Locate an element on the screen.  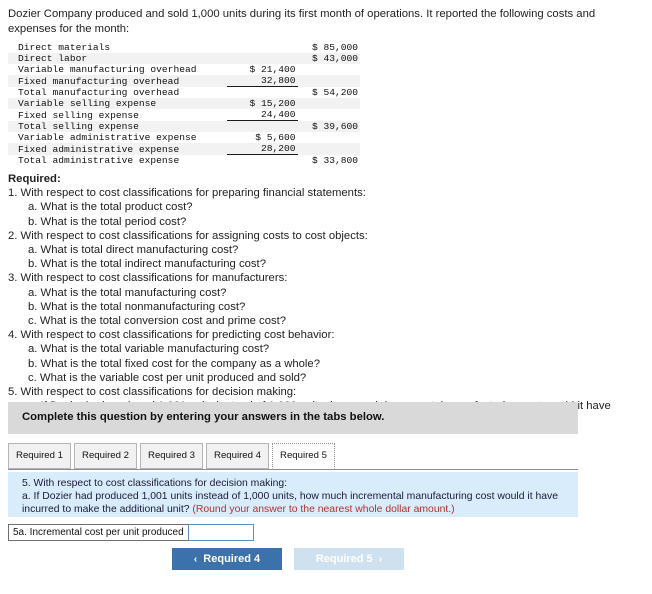
cost-label-cell: Direct labor is located at coordinates (118, 58).